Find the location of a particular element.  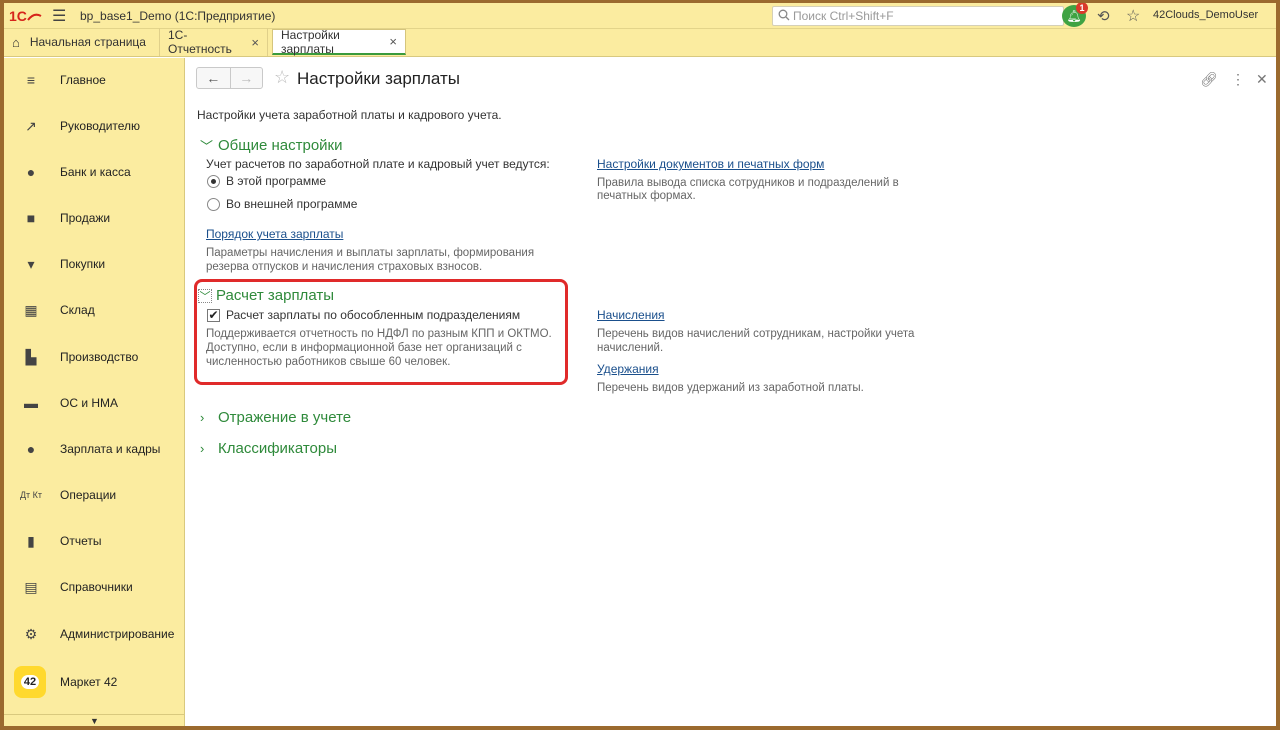

sidebar-item-directories: ▤ Справочники is located at coordinates (94, 587).